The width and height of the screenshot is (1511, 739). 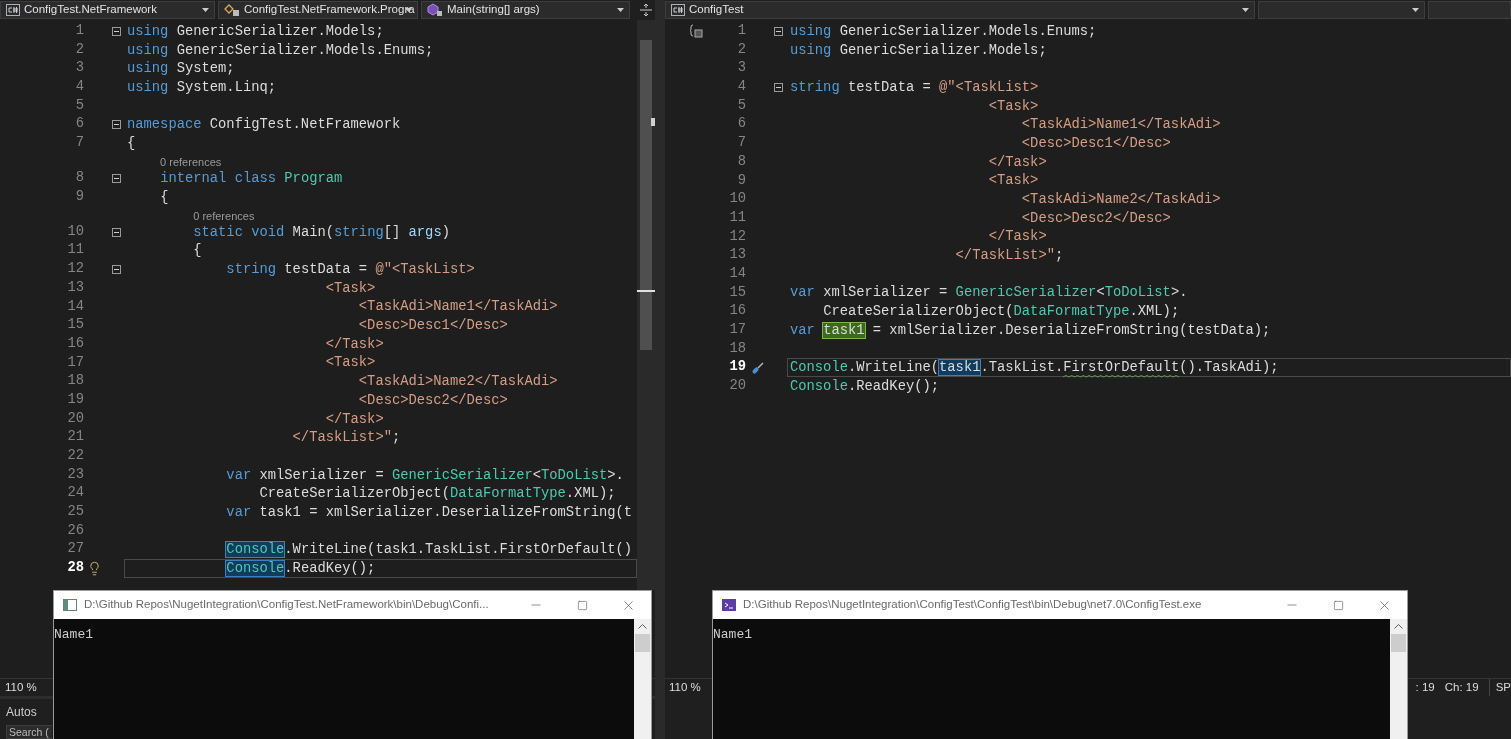 I want to click on class-icon, so click(x=232, y=10).